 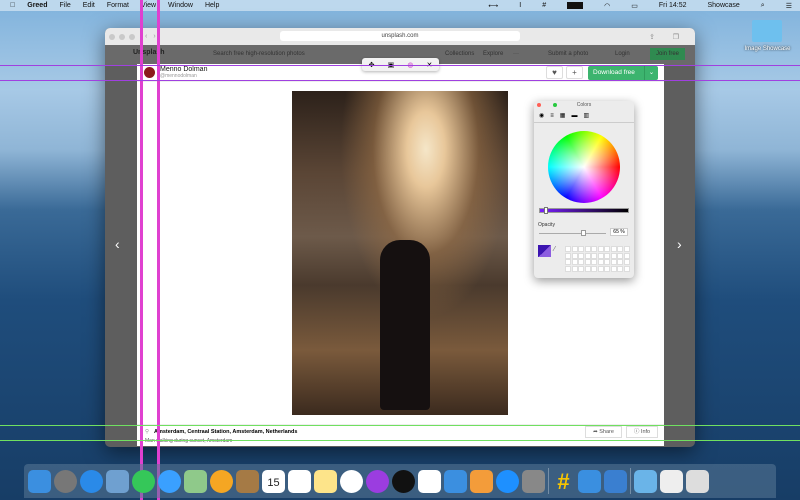 I want to click on avatar, so click(x=149, y=72).